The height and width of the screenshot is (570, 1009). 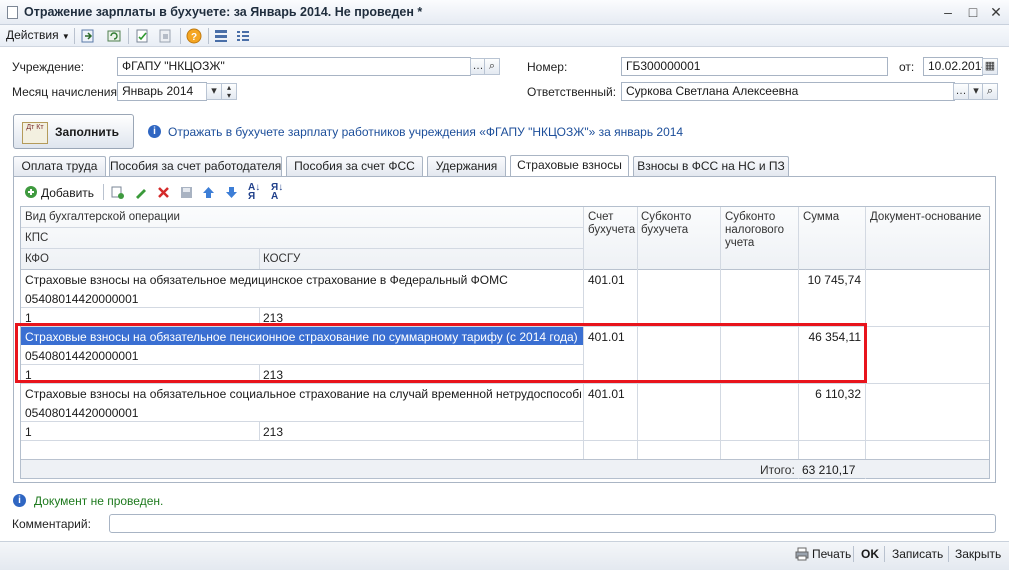 What do you see at coordinates (117, 192) in the screenshot?
I see `copy-icon` at bounding box center [117, 192].